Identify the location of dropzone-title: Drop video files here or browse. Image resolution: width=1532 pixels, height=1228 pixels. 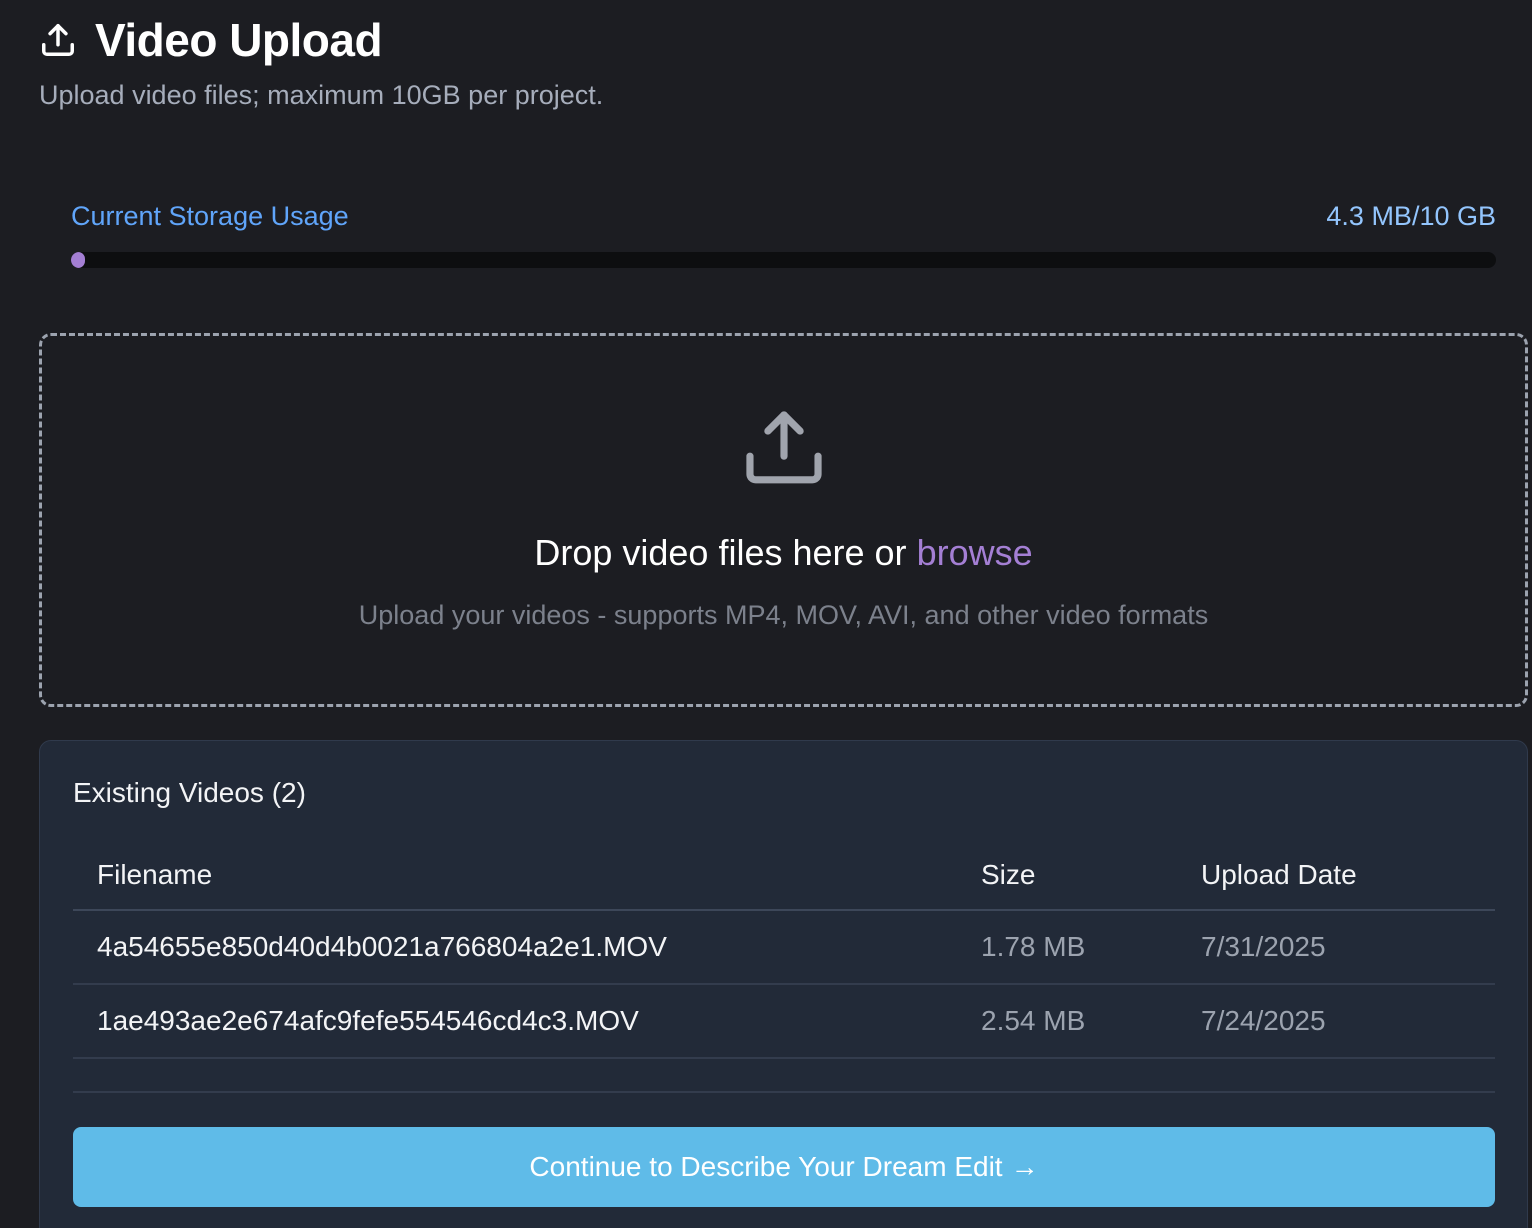
(783, 553).